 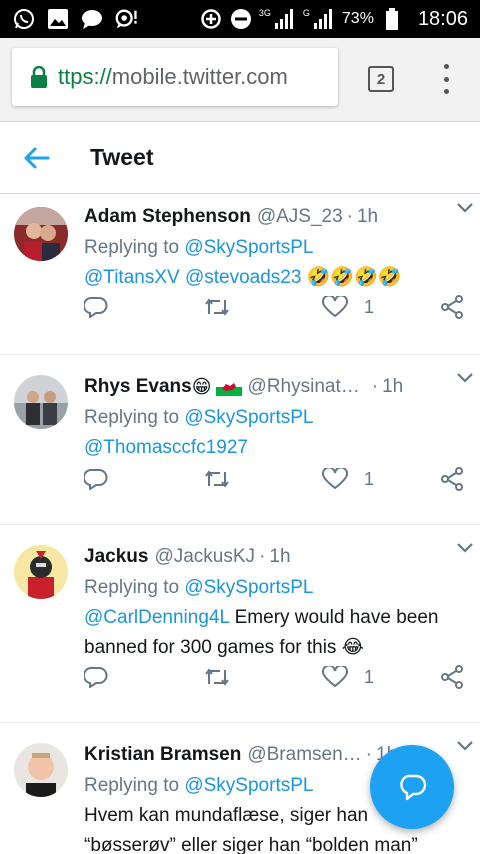 I want to click on browser-menu-button, so click(x=446, y=79).